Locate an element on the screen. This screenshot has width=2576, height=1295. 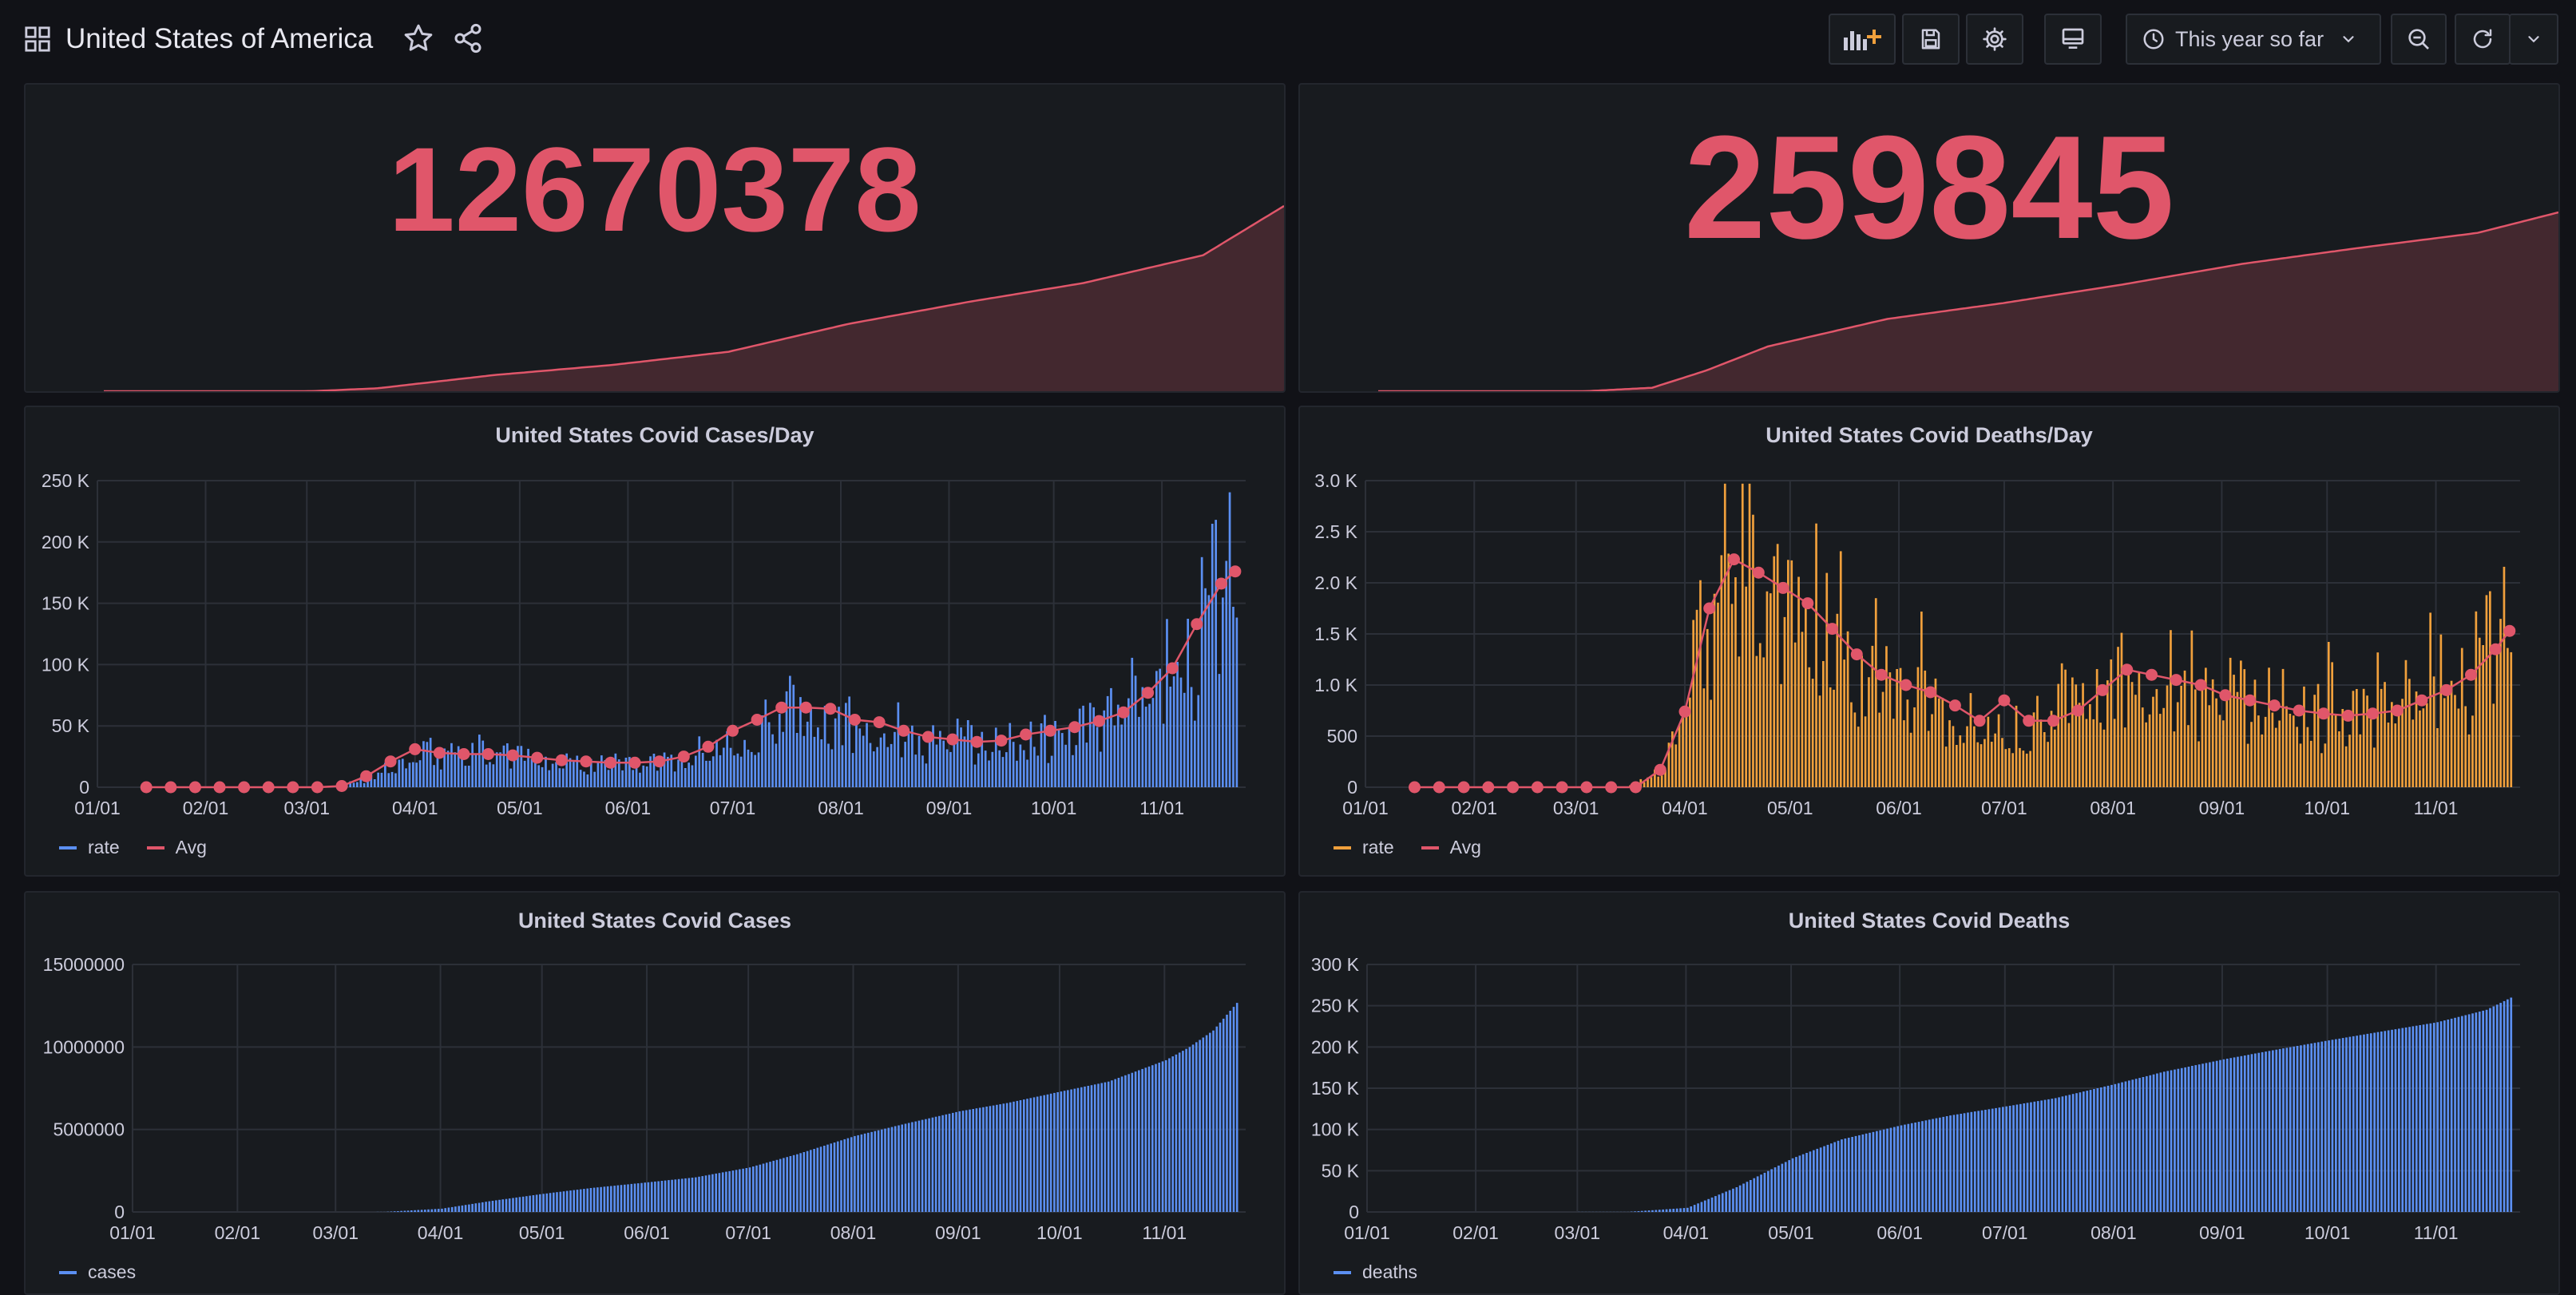
time-range-picker: This year so far is located at coordinates (2254, 39).